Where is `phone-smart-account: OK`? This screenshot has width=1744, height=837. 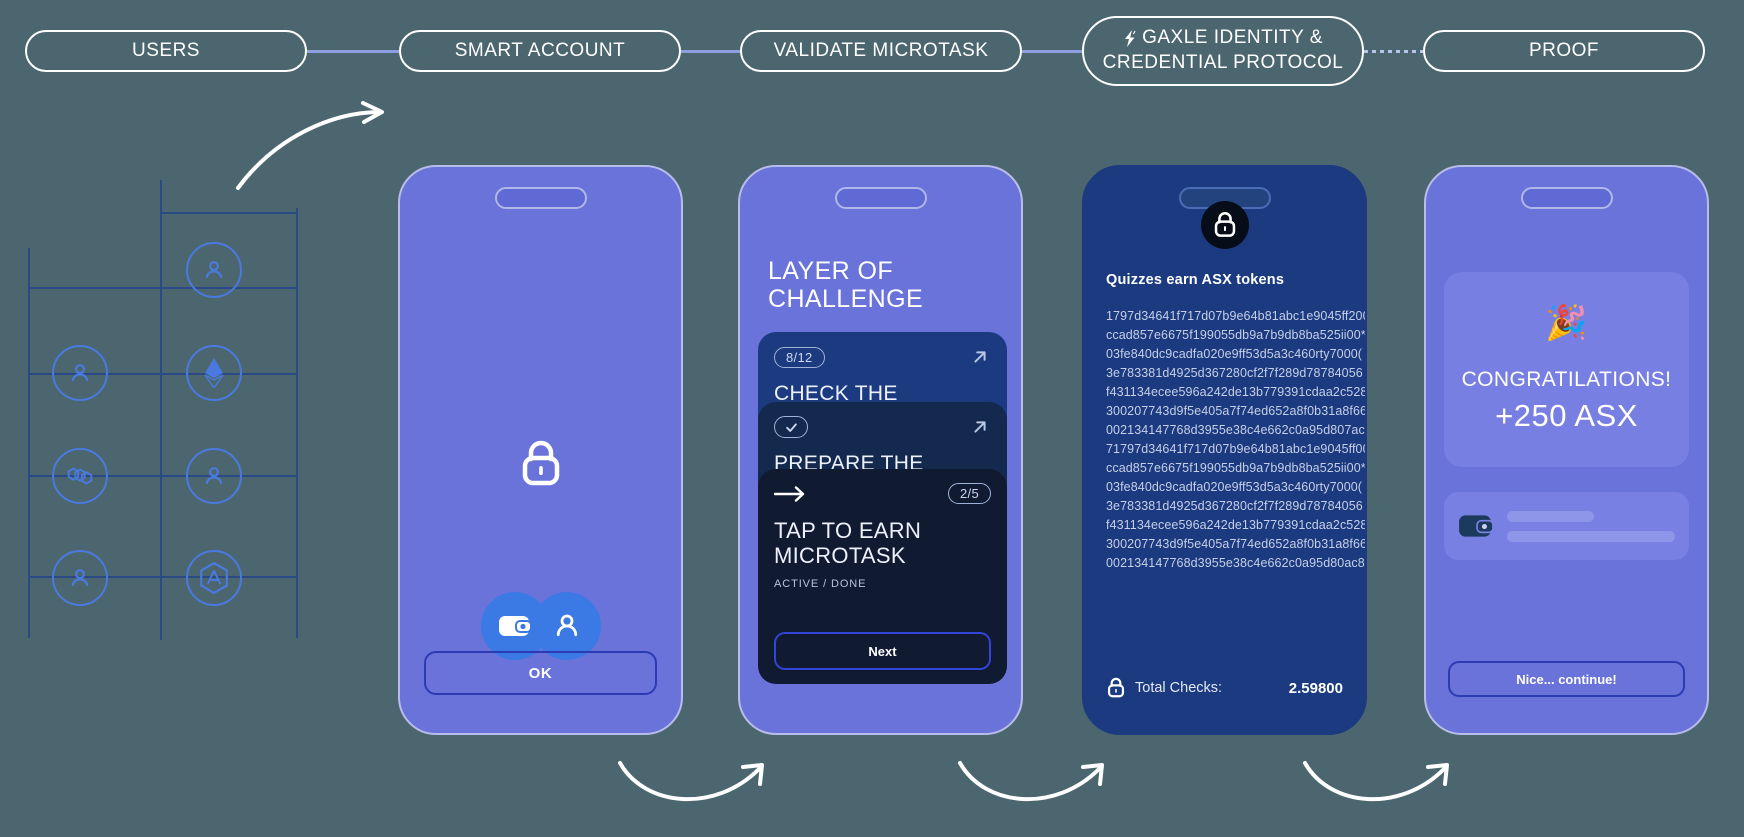
phone-smart-account: OK is located at coordinates (540, 450).